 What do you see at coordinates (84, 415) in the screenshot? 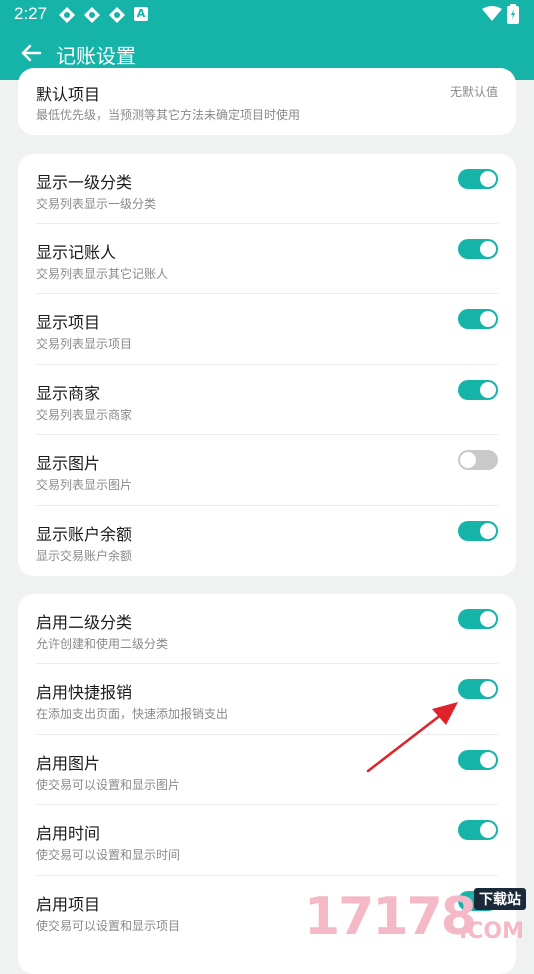
I see `setting-subtitle: 交易列表显示商家` at bounding box center [84, 415].